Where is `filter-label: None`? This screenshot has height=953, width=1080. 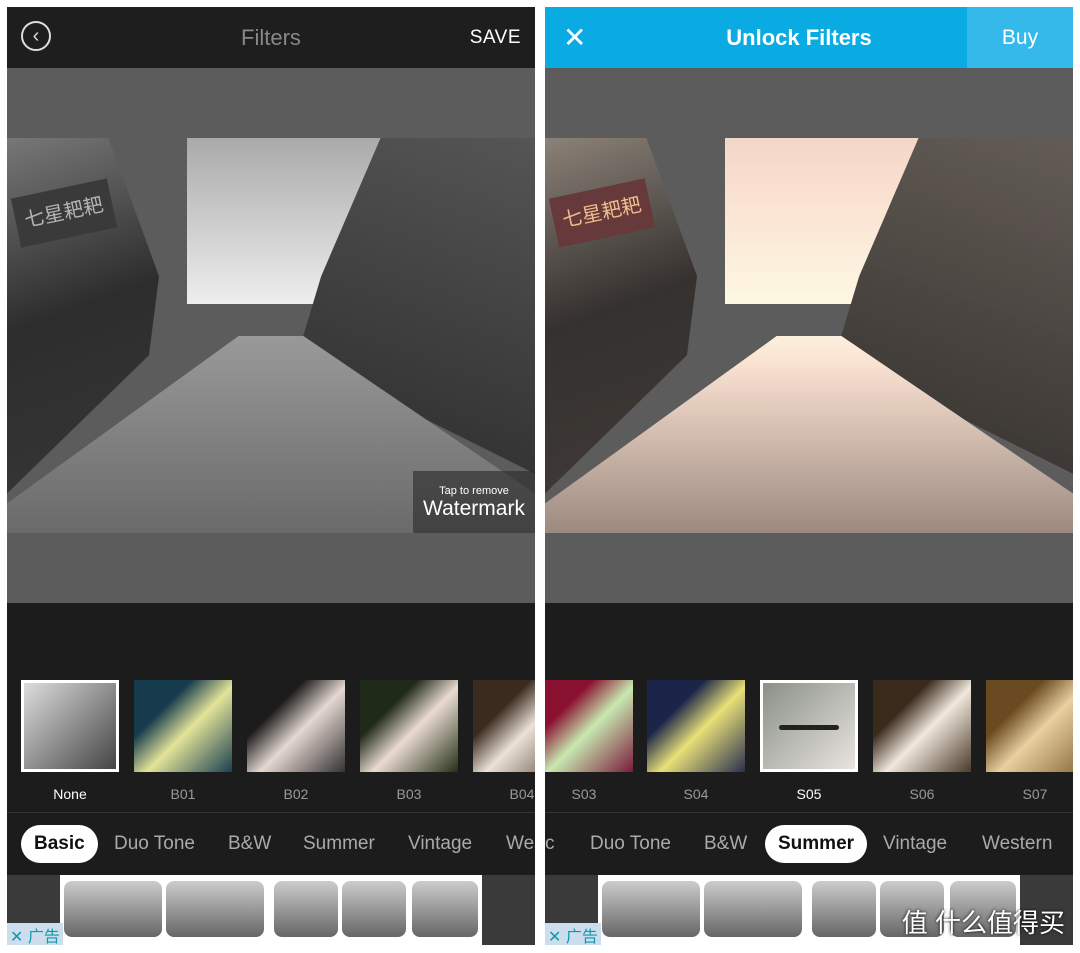 filter-label: None is located at coordinates (70, 794).